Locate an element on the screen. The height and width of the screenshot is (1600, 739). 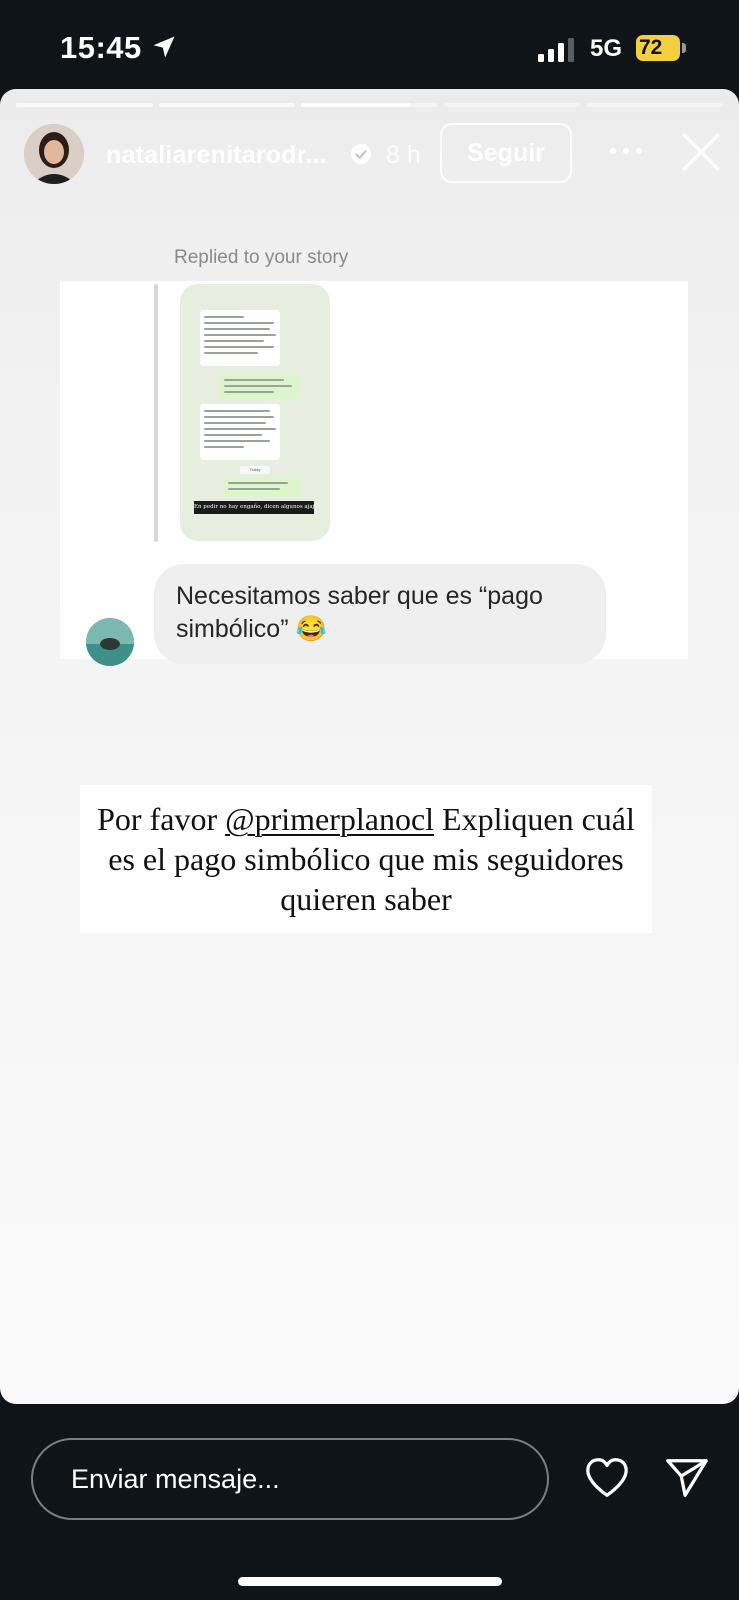
network-label: 5G is located at coordinates (606, 48).